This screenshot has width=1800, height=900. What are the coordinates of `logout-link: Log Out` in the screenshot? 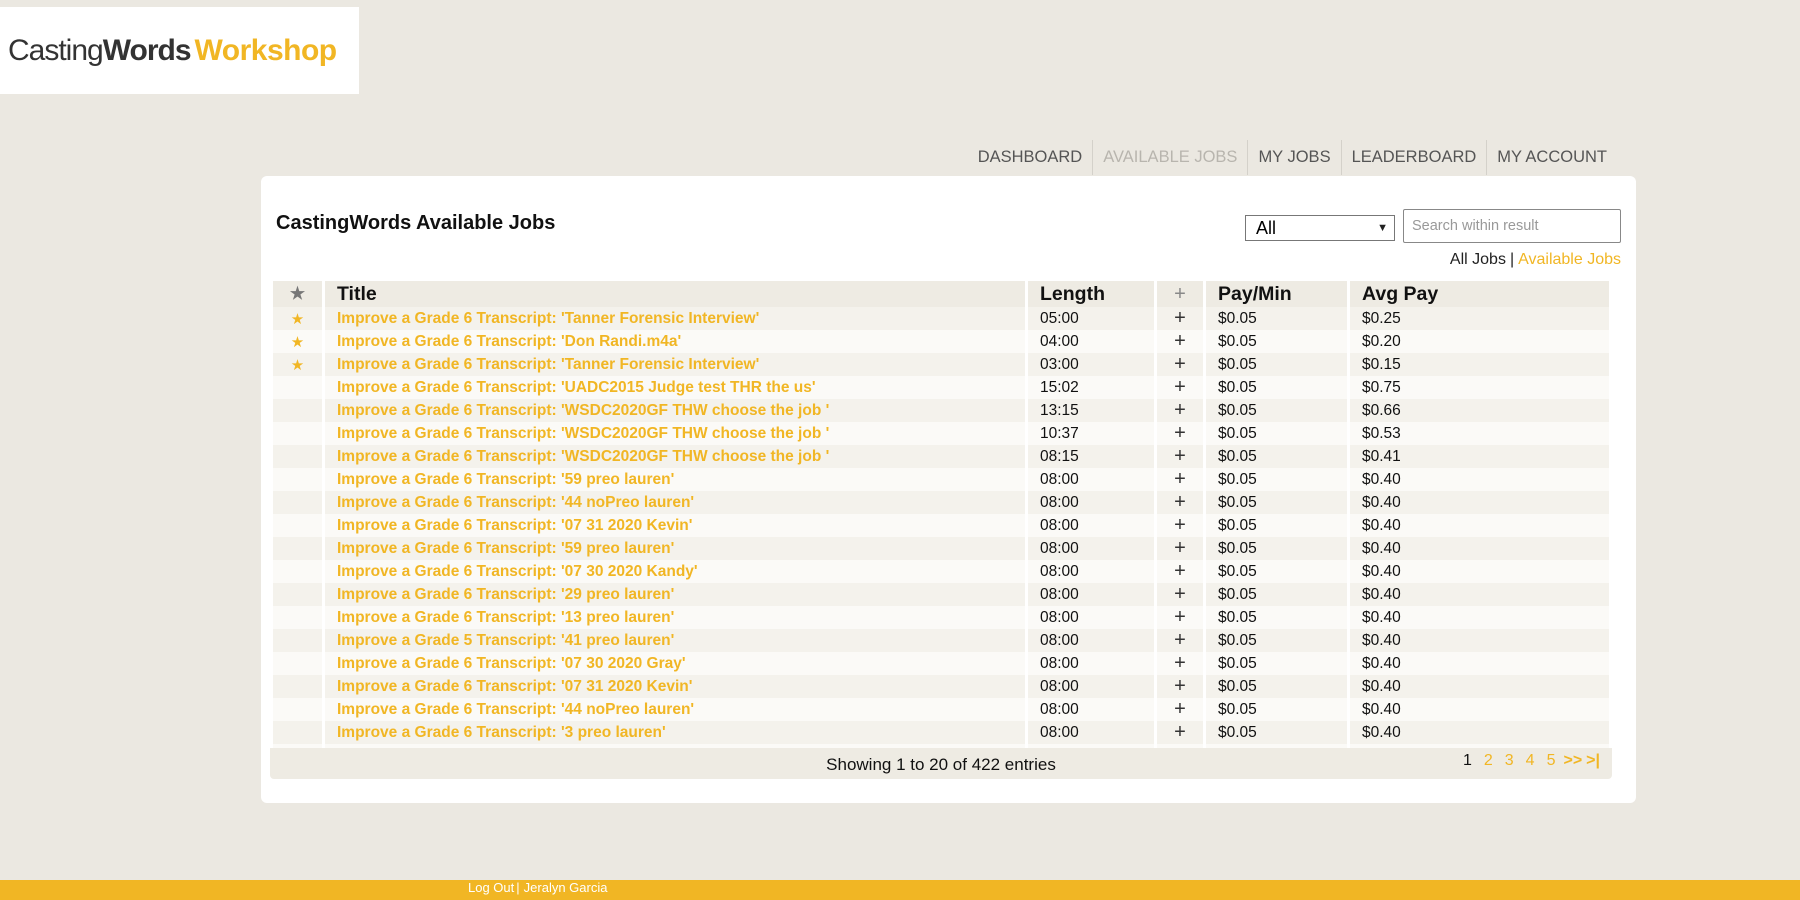 It's located at (491, 887).